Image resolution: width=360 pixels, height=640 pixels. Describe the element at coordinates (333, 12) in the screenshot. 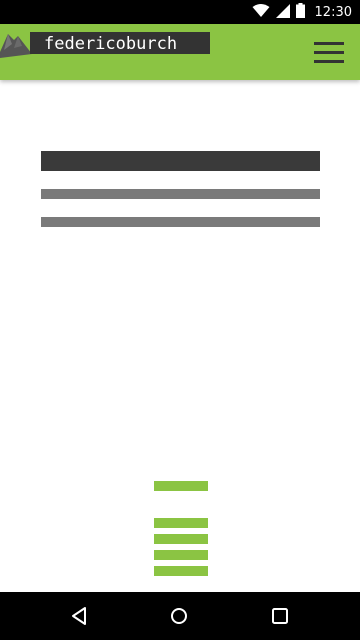

I see `status-time: 12:30` at that location.